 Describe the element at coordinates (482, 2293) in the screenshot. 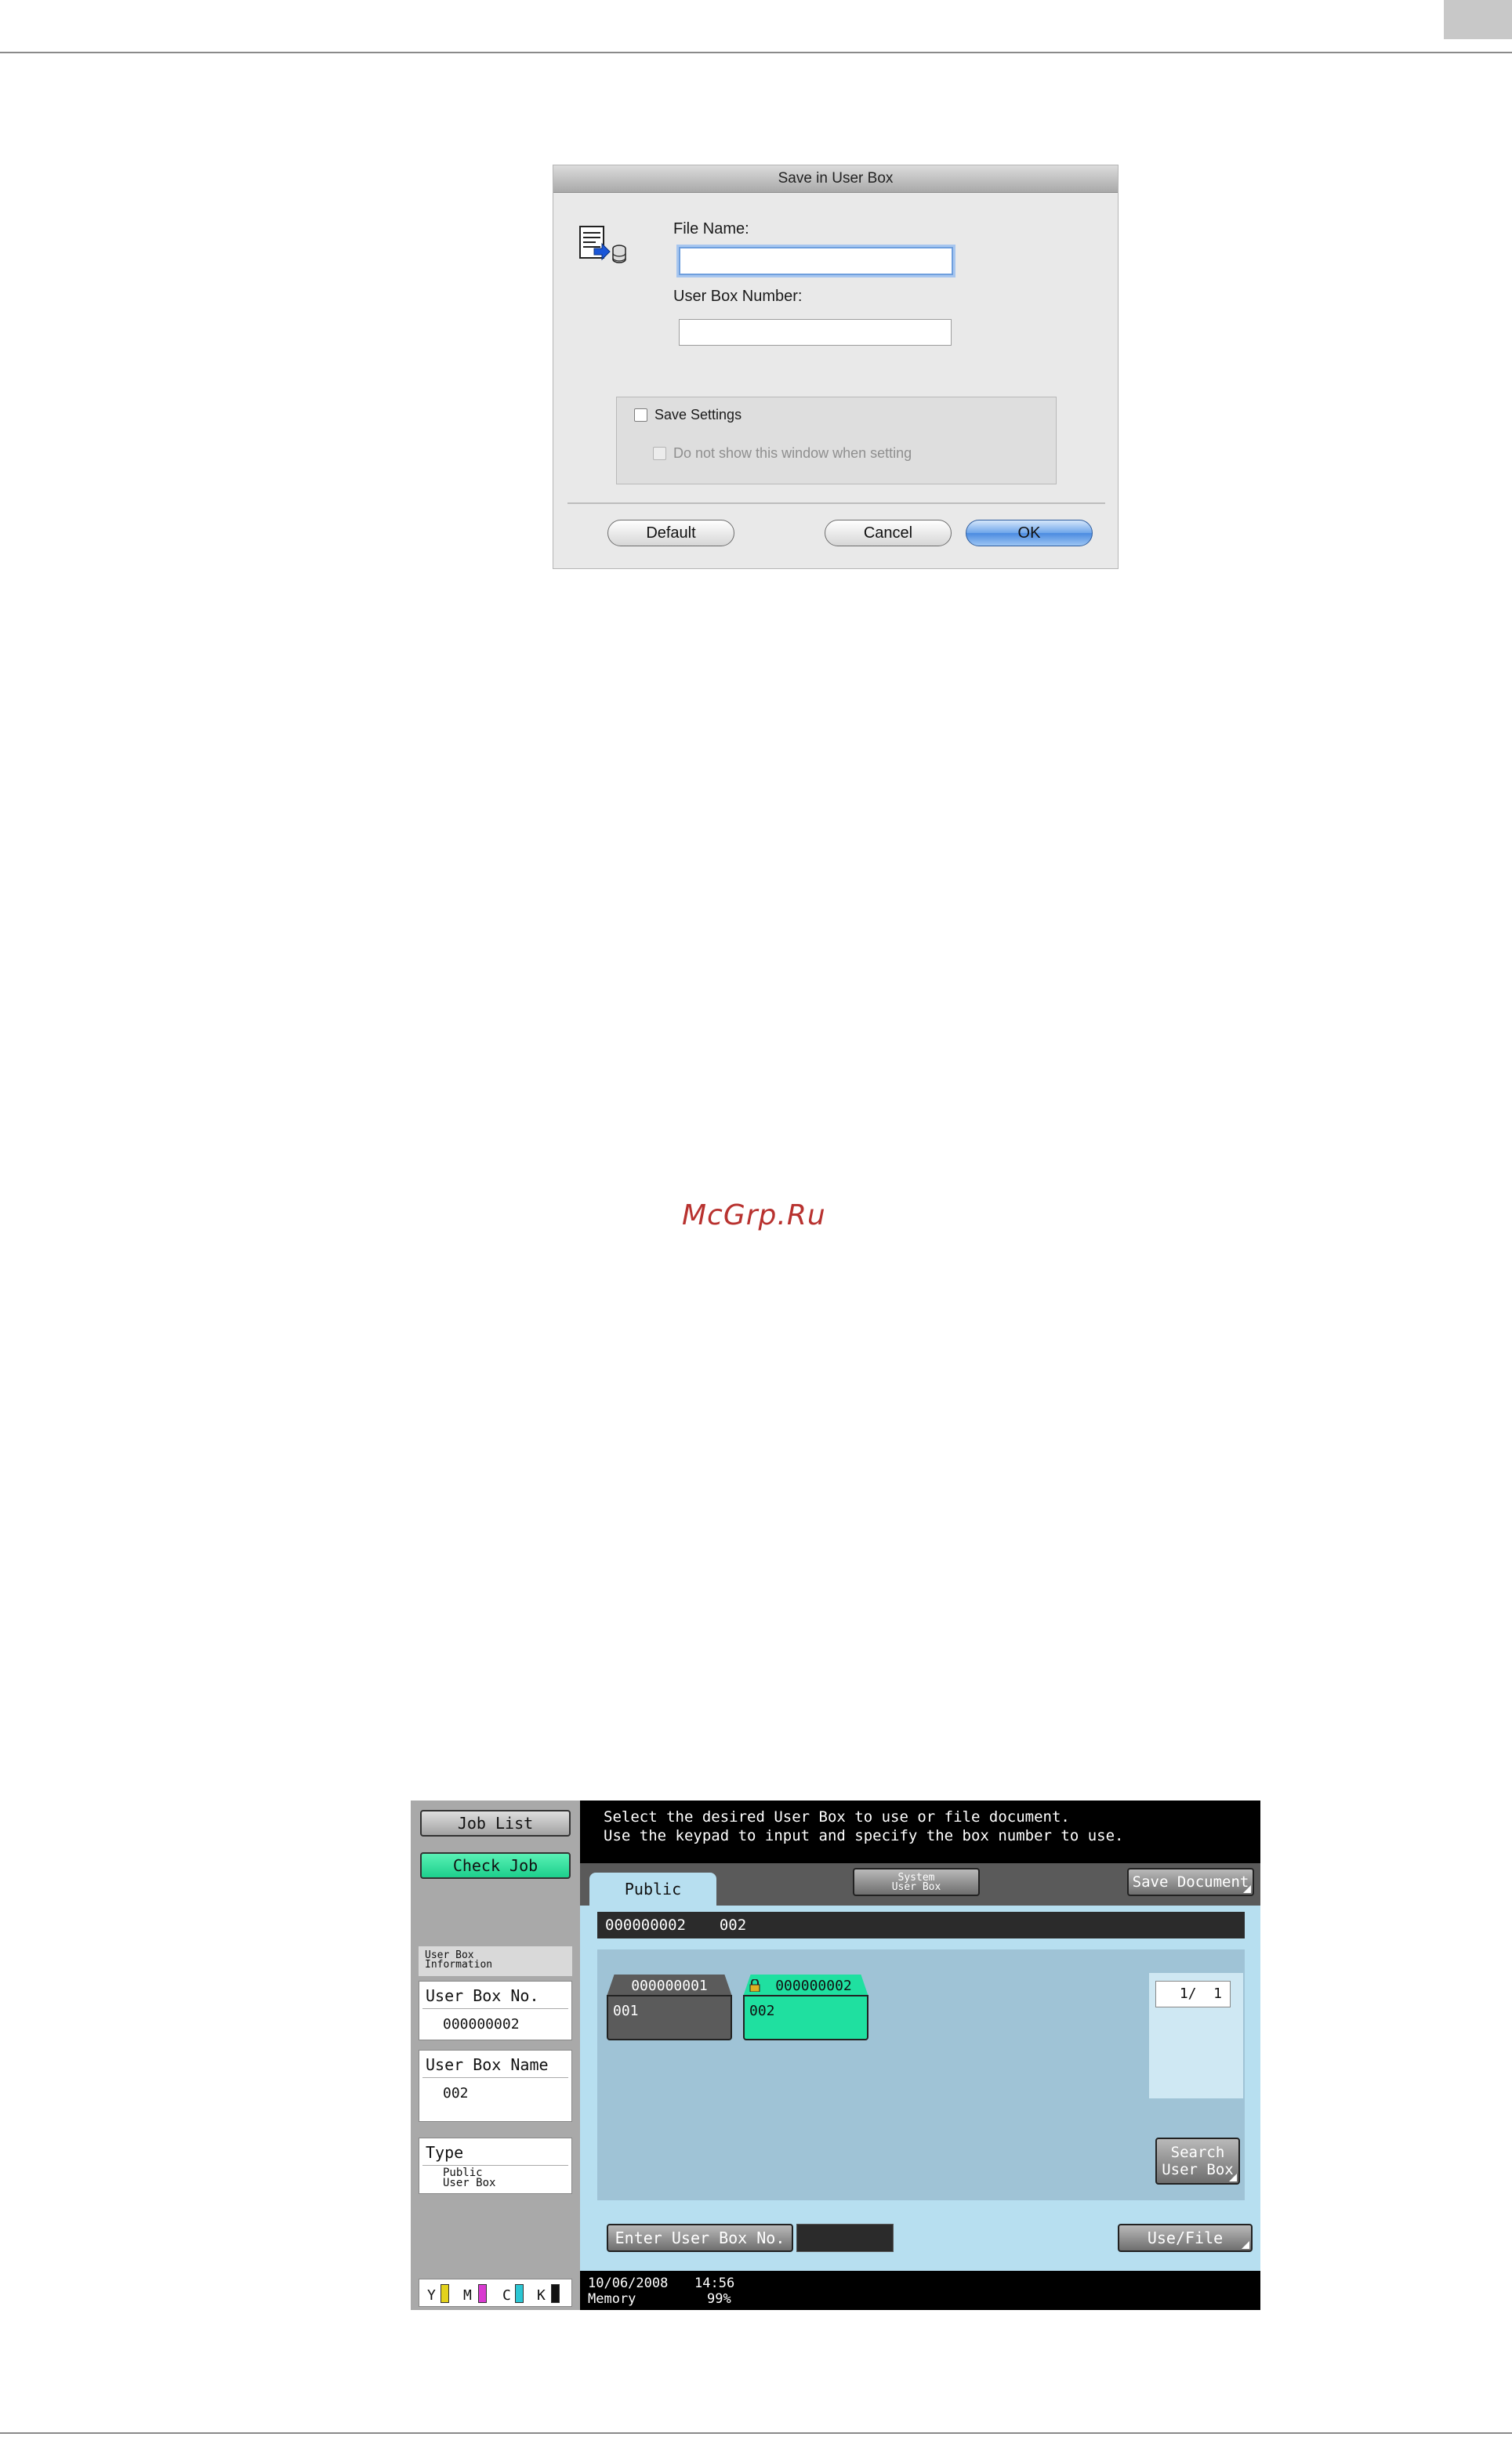

I see `toner-m-bar` at that location.